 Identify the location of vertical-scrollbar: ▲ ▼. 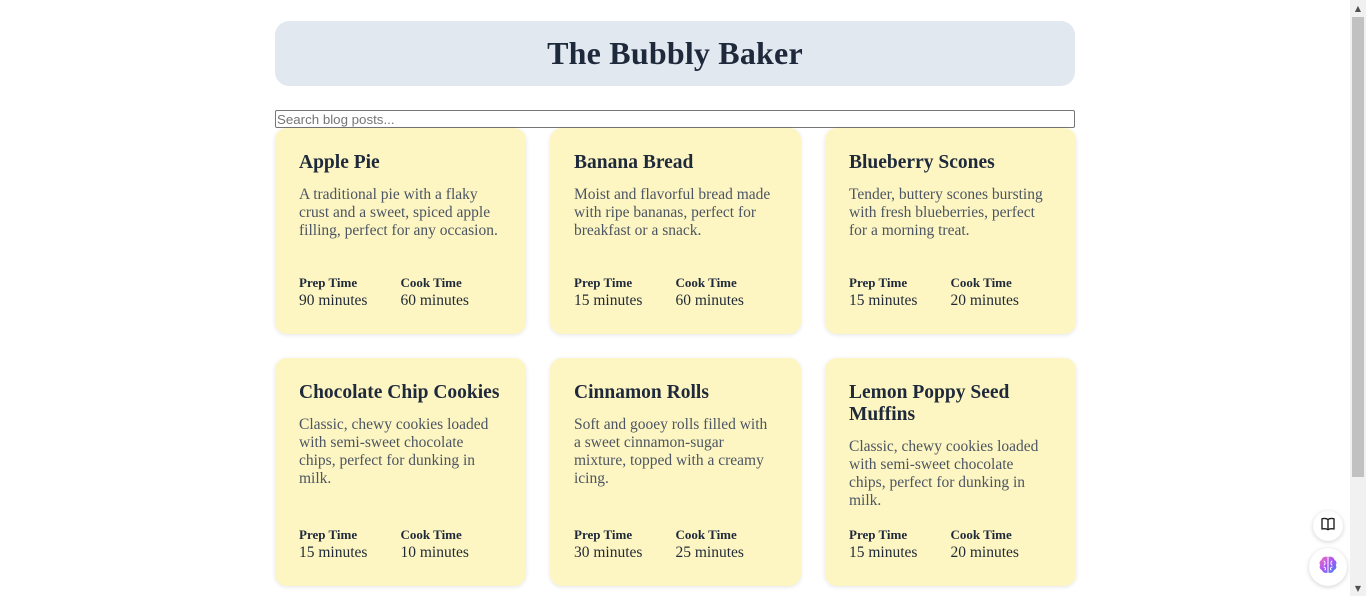
(1358, 298).